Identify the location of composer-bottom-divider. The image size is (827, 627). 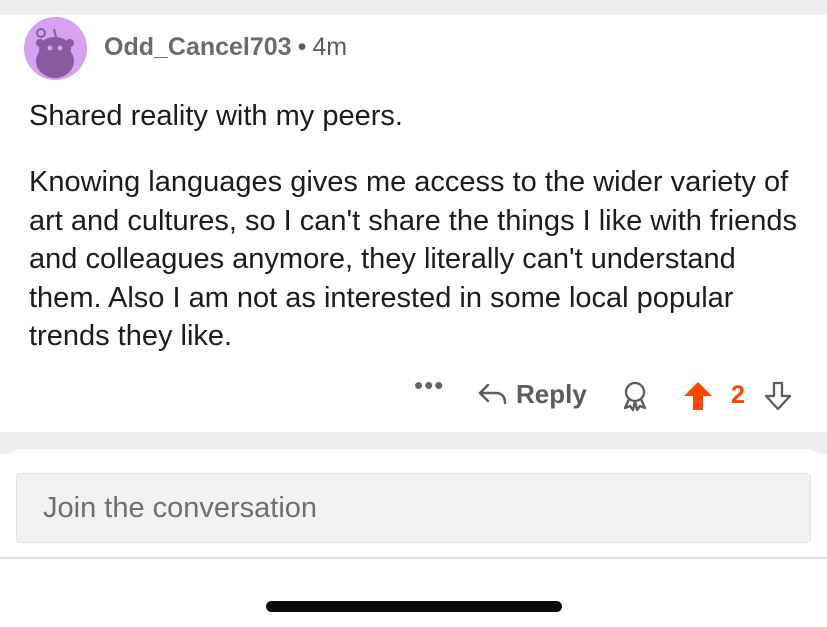
(413, 558).